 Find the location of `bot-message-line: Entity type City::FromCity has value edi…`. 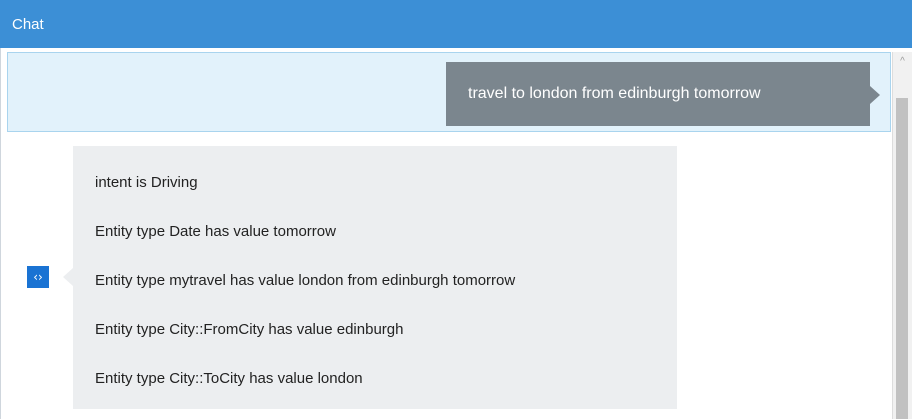

bot-message-line: Entity type City::FromCity has value edi… is located at coordinates (249, 329).